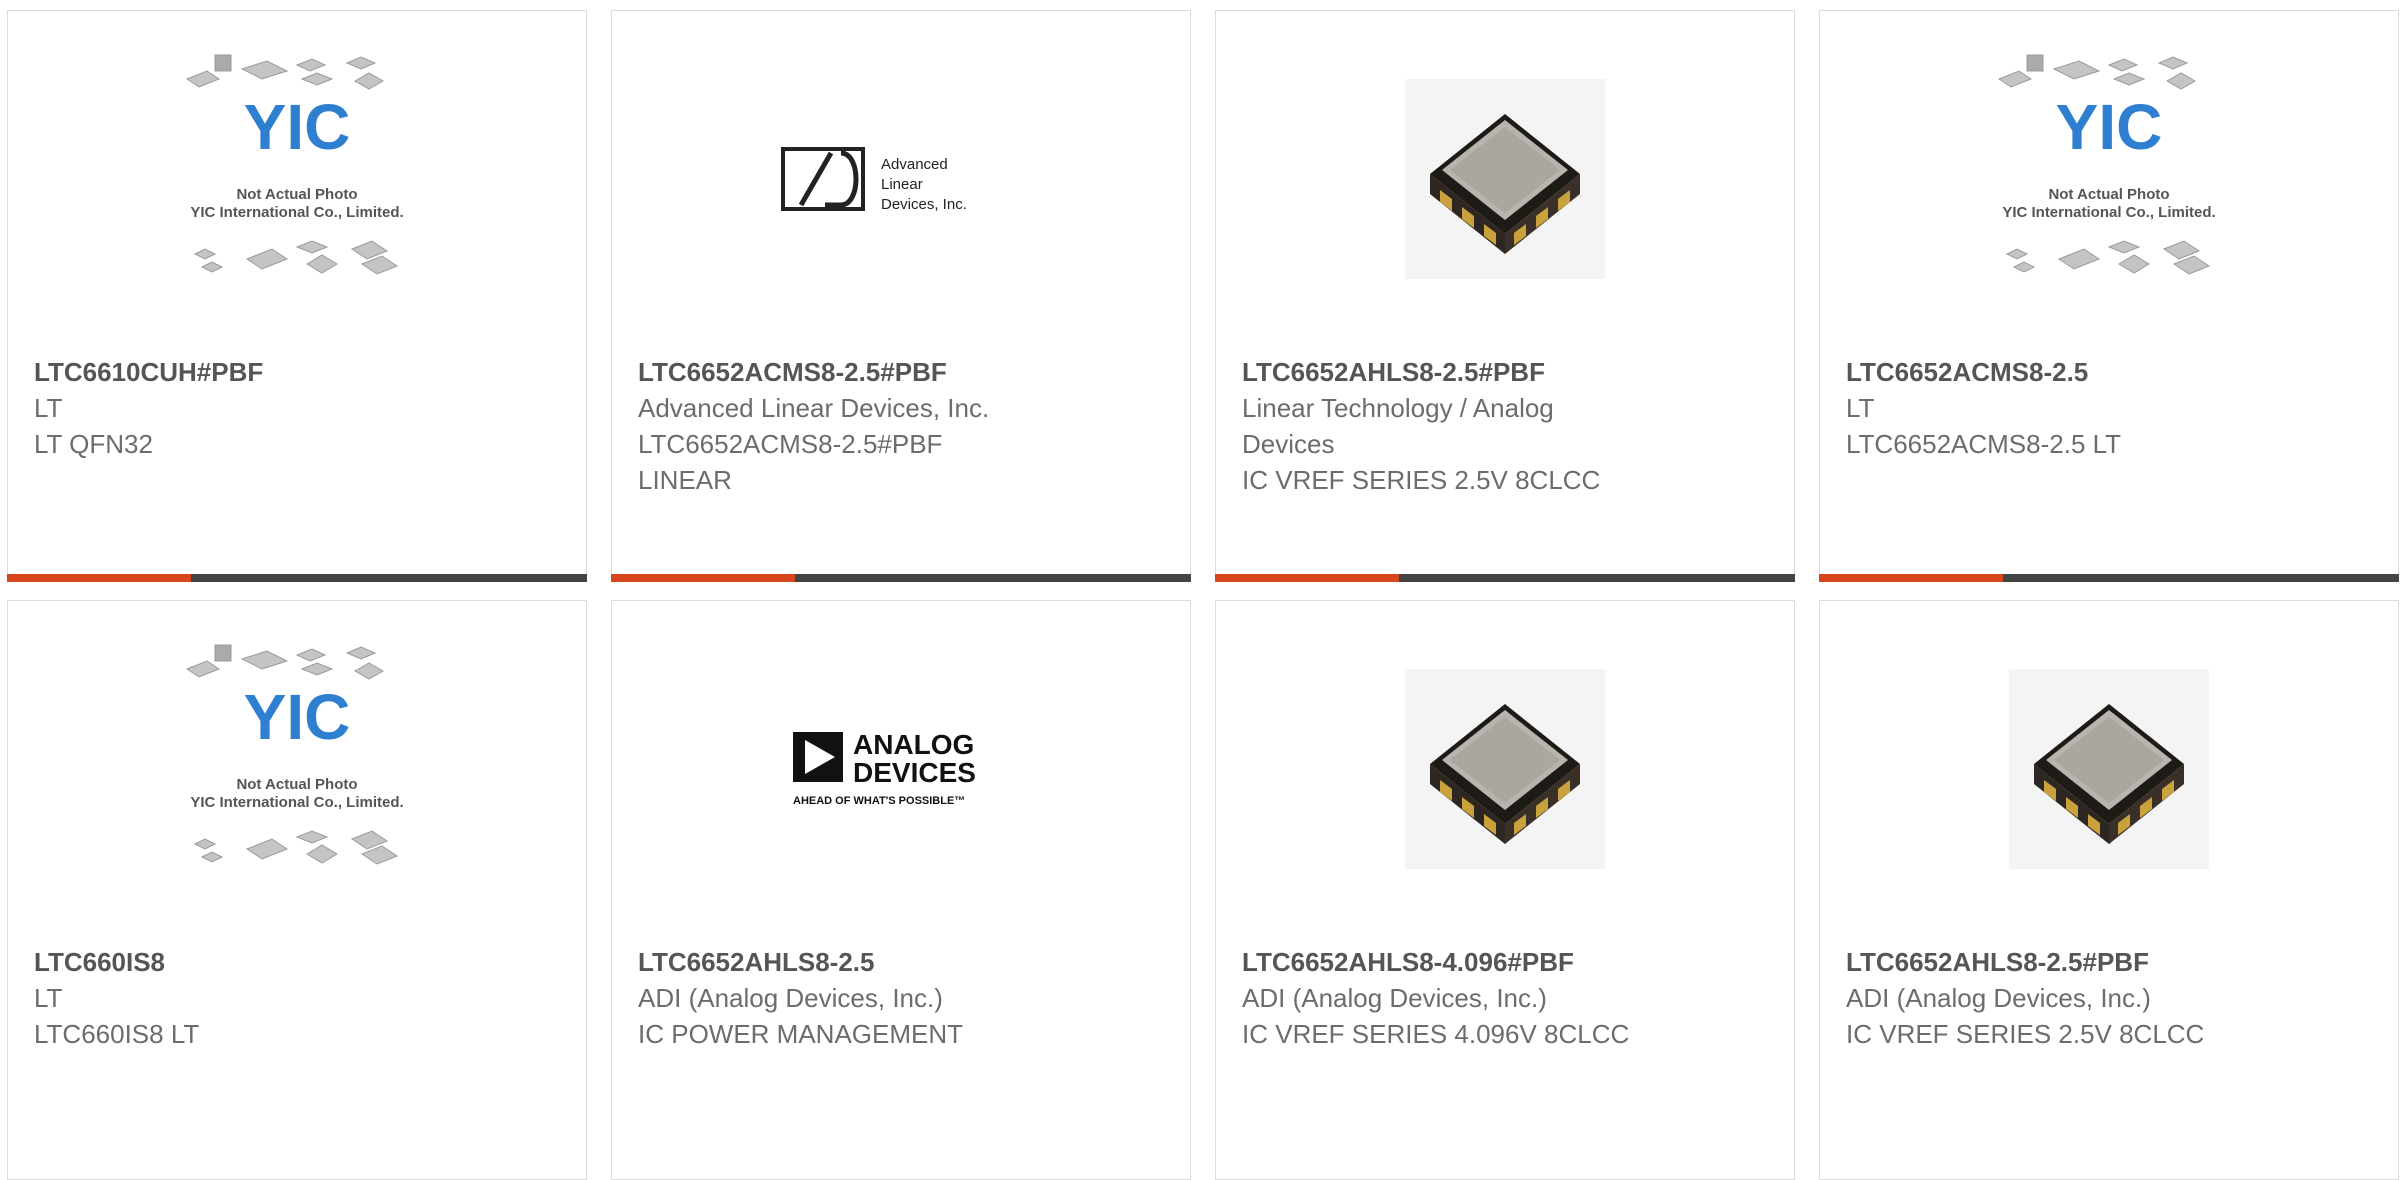 Image resolution: width=2400 pixels, height=1180 pixels. What do you see at coordinates (1984, 444) in the screenshot?
I see `description: LTC6652ACMS8-2.5 LT` at bounding box center [1984, 444].